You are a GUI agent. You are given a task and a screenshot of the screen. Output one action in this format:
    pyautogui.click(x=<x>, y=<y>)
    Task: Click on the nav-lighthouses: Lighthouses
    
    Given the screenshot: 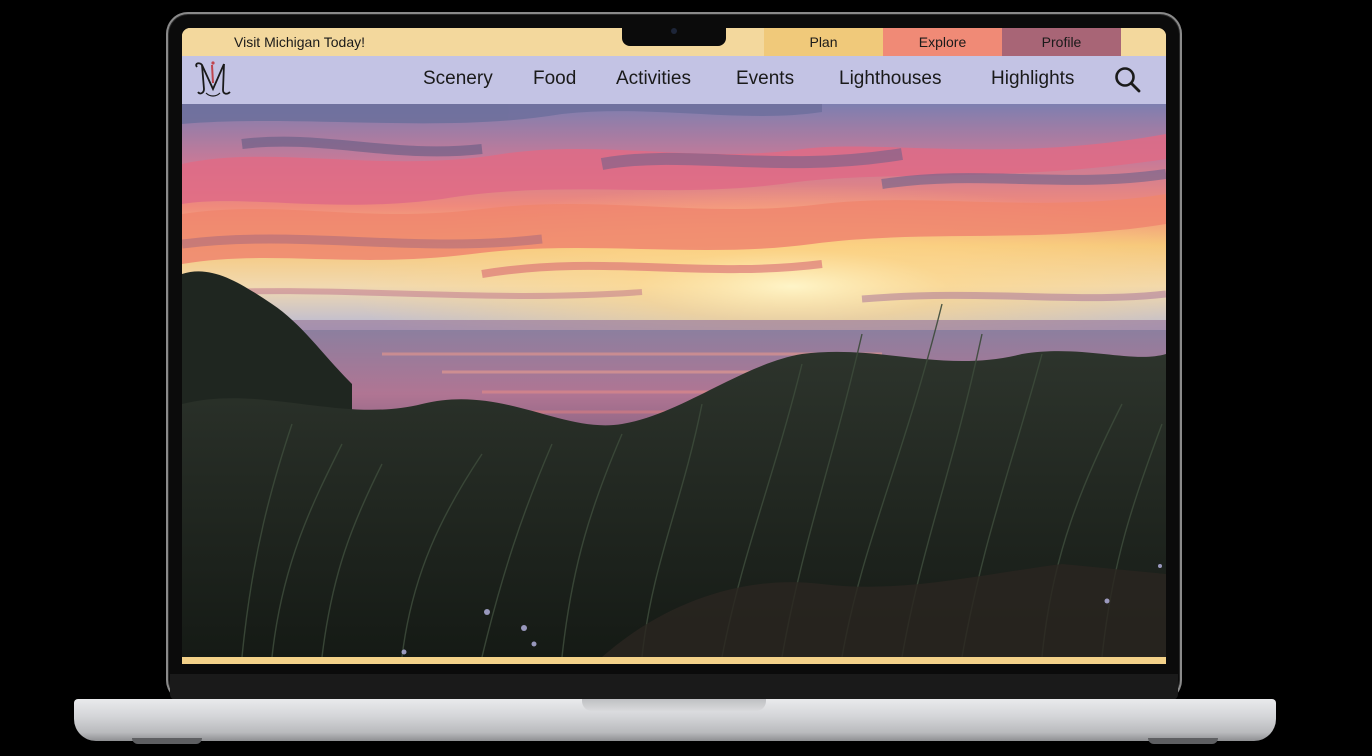 What is the action you would take?
    pyautogui.click(x=890, y=80)
    